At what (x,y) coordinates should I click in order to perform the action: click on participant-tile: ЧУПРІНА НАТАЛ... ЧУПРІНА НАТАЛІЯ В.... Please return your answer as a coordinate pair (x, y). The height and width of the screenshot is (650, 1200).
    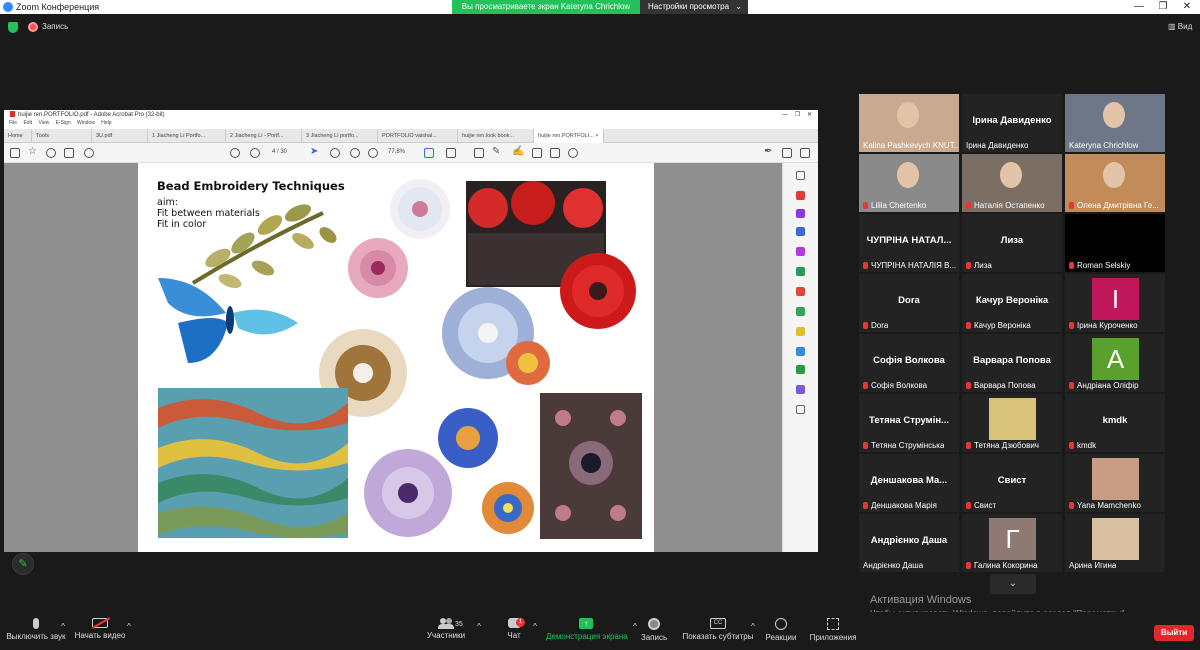
    Looking at the image, I should click on (909, 243).